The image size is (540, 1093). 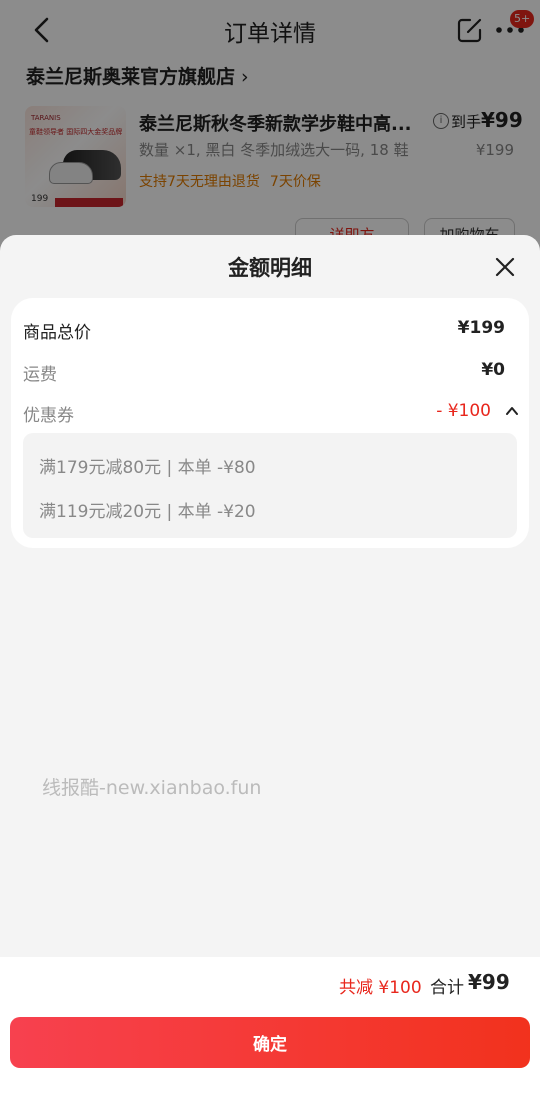 What do you see at coordinates (270, 485) in the screenshot?
I see `coupon-detail-list: 满179元减80元 | 本单 -¥80 满119元减20元 | 本单 -¥20` at bounding box center [270, 485].